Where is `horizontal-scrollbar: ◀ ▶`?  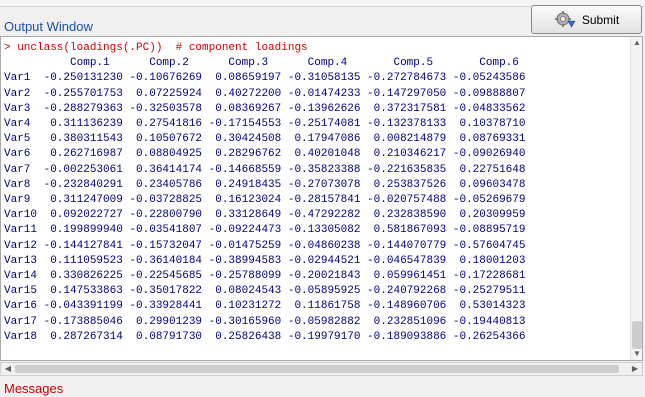 horizontal-scrollbar: ◀ ▶ is located at coordinates (321, 369).